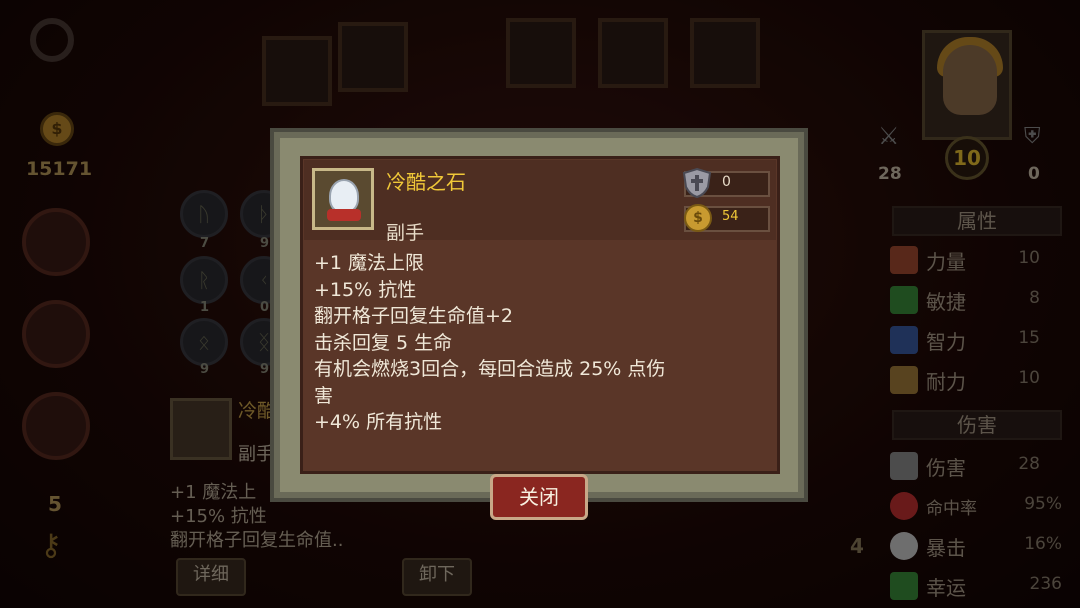  What do you see at coordinates (378, 422) in the screenshot?
I see `effect-line: +4% 所有抗性` at bounding box center [378, 422].